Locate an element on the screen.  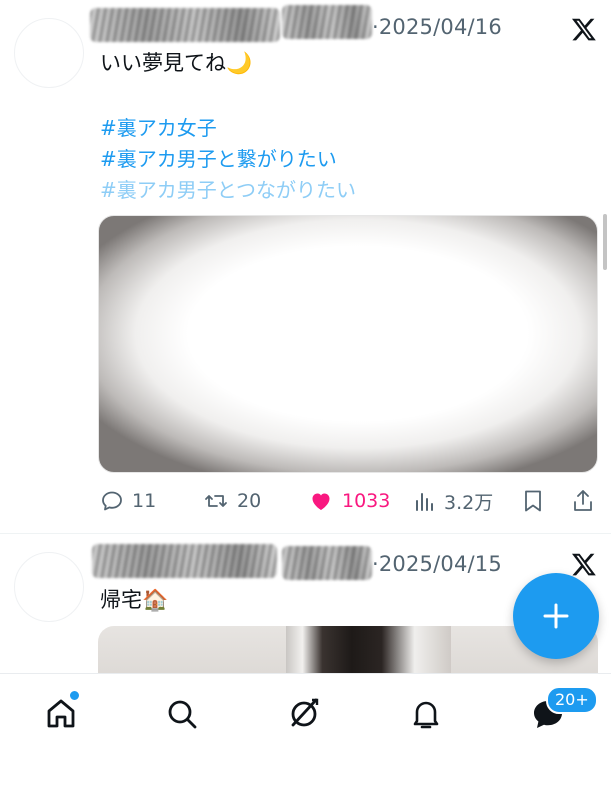
search-icon is located at coordinates (182, 714).